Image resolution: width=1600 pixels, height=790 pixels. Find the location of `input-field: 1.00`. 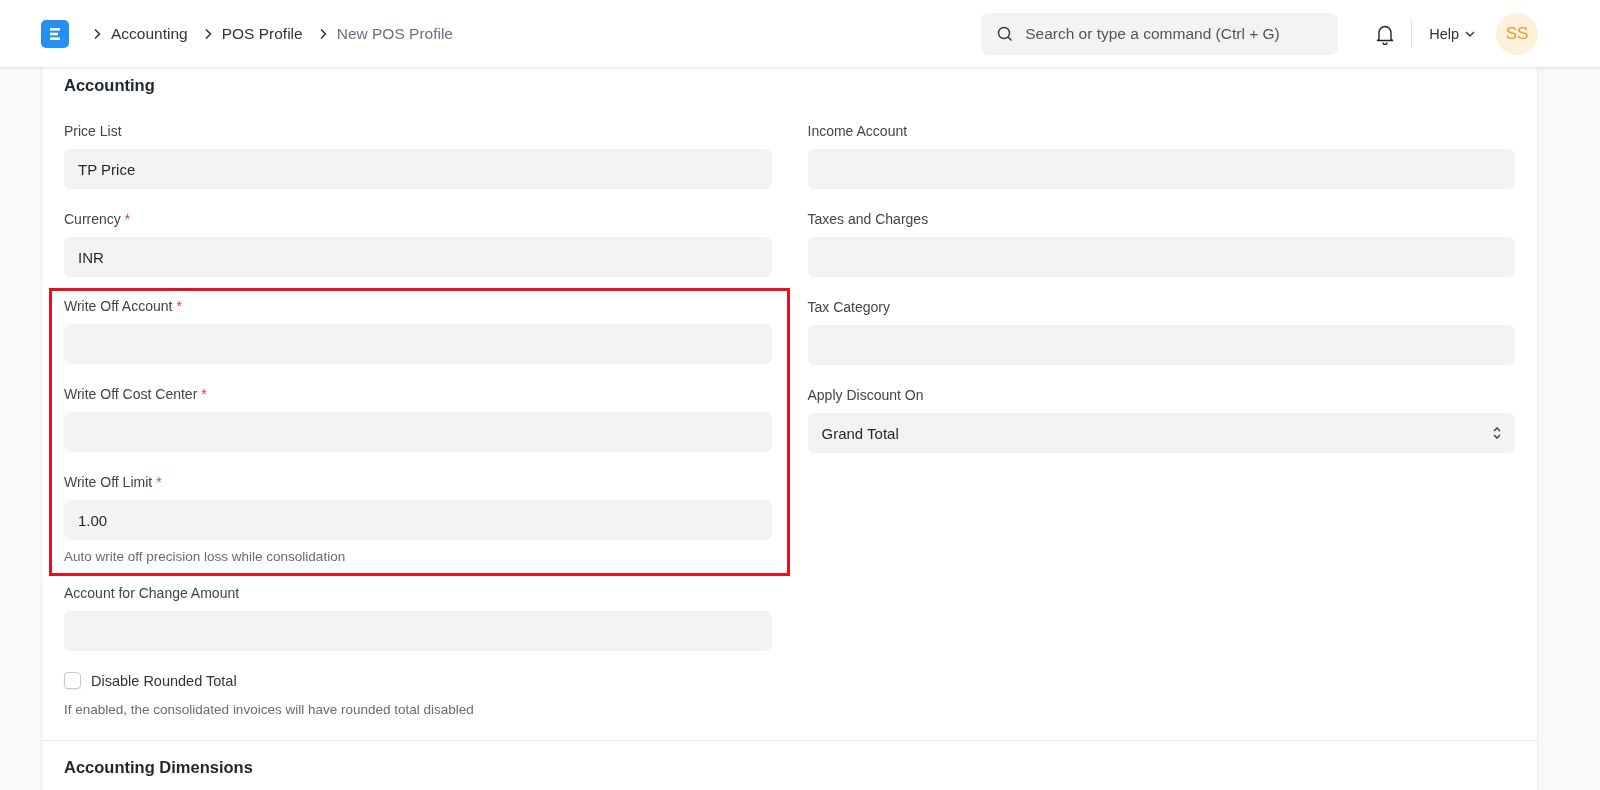

input-field: 1.00 is located at coordinates (418, 520).